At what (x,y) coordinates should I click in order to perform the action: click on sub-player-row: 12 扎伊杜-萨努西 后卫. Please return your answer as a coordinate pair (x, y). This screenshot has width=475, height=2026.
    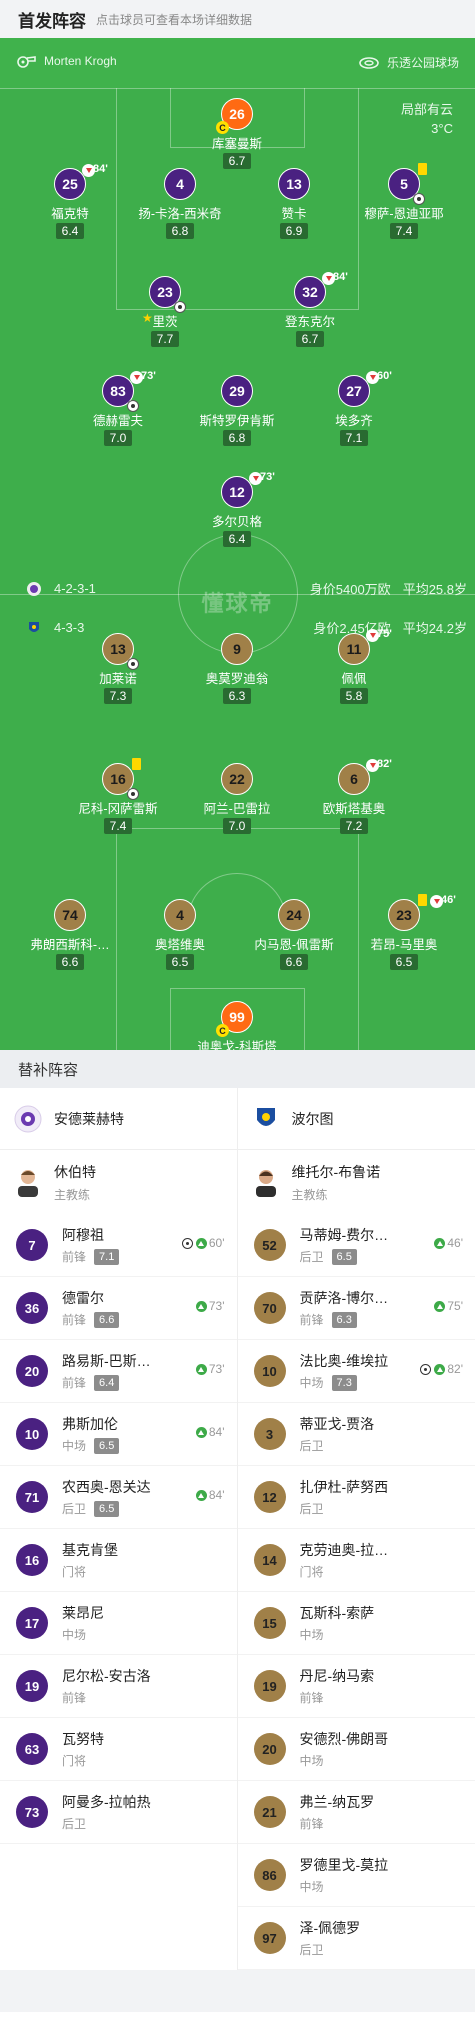
    Looking at the image, I should click on (356, 1497).